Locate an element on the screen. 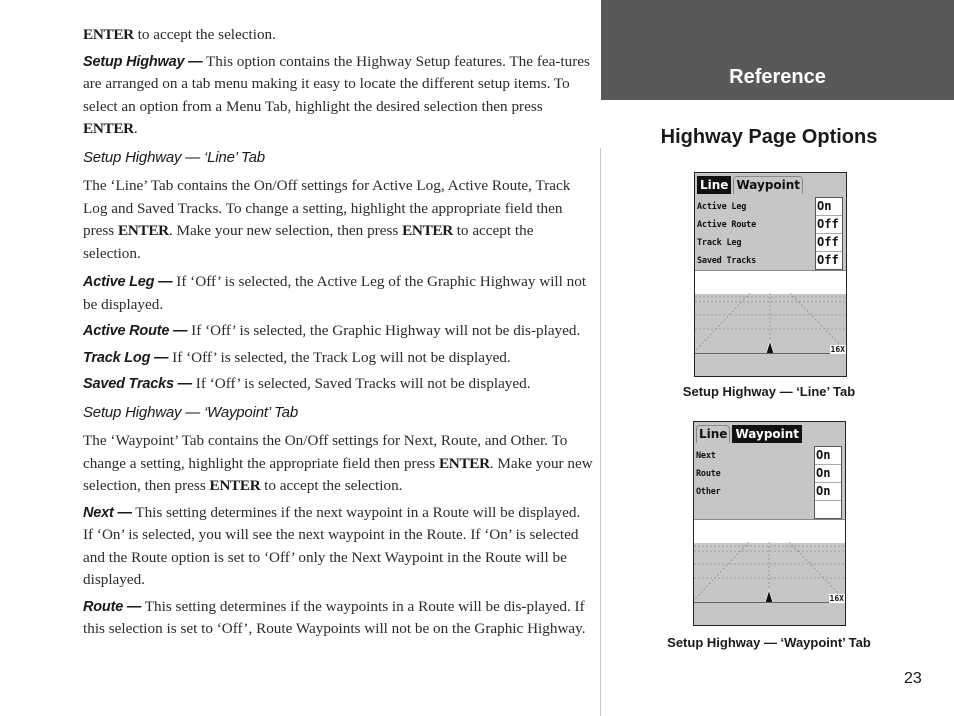  section-label: Reference is located at coordinates (777, 77).